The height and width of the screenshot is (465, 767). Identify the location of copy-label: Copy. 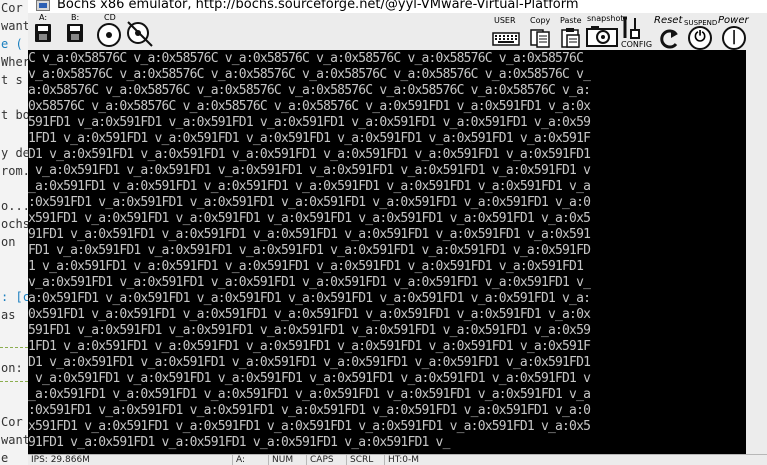
(540, 20).